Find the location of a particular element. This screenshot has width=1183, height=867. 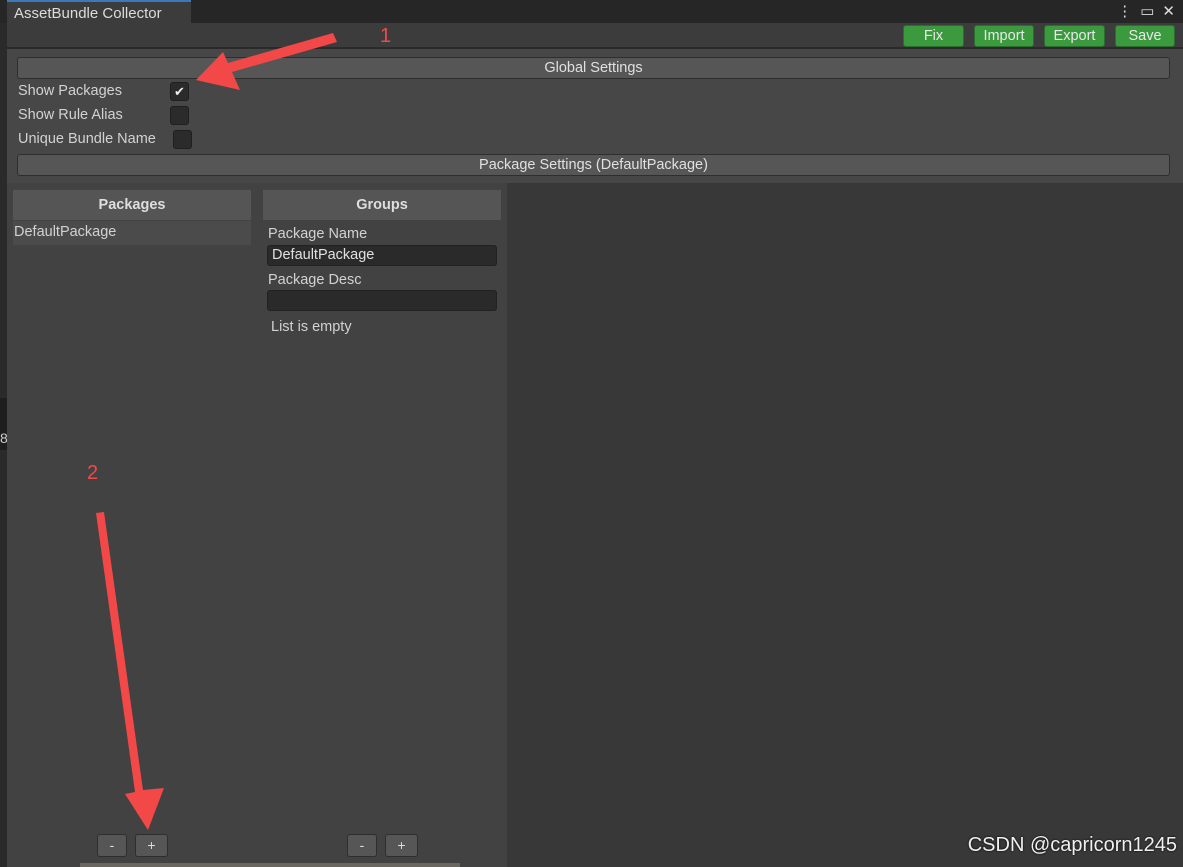

annotation-2: 2 is located at coordinates (93, 473).